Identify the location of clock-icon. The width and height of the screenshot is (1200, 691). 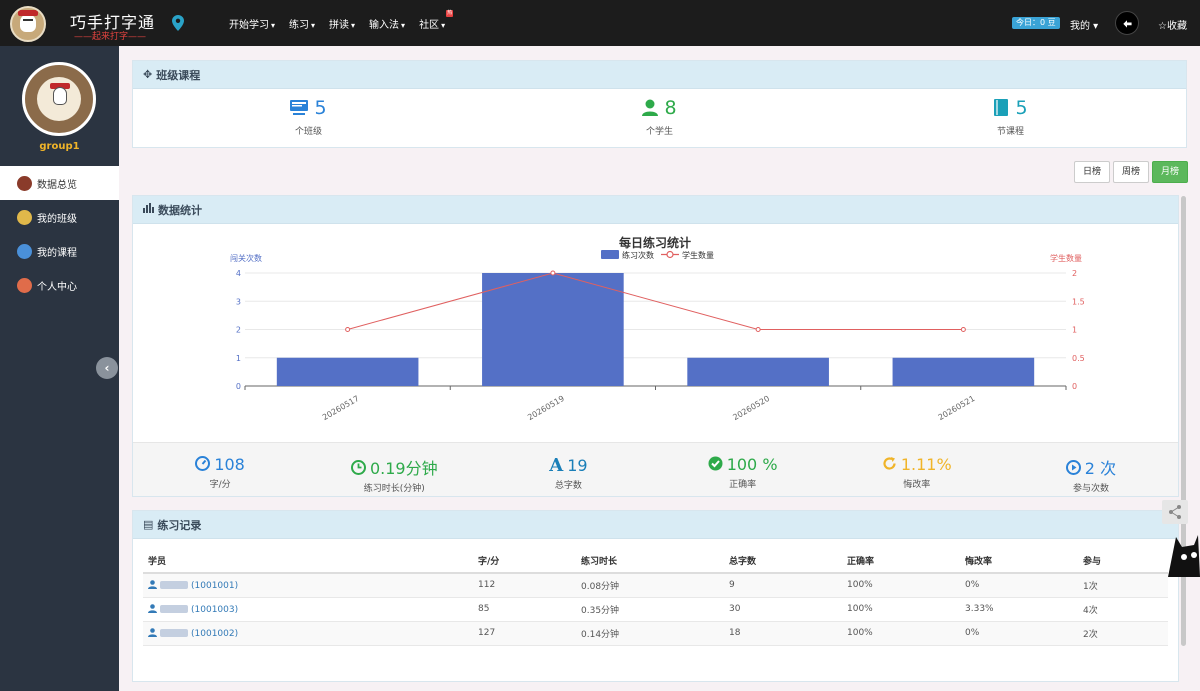
(358, 469).